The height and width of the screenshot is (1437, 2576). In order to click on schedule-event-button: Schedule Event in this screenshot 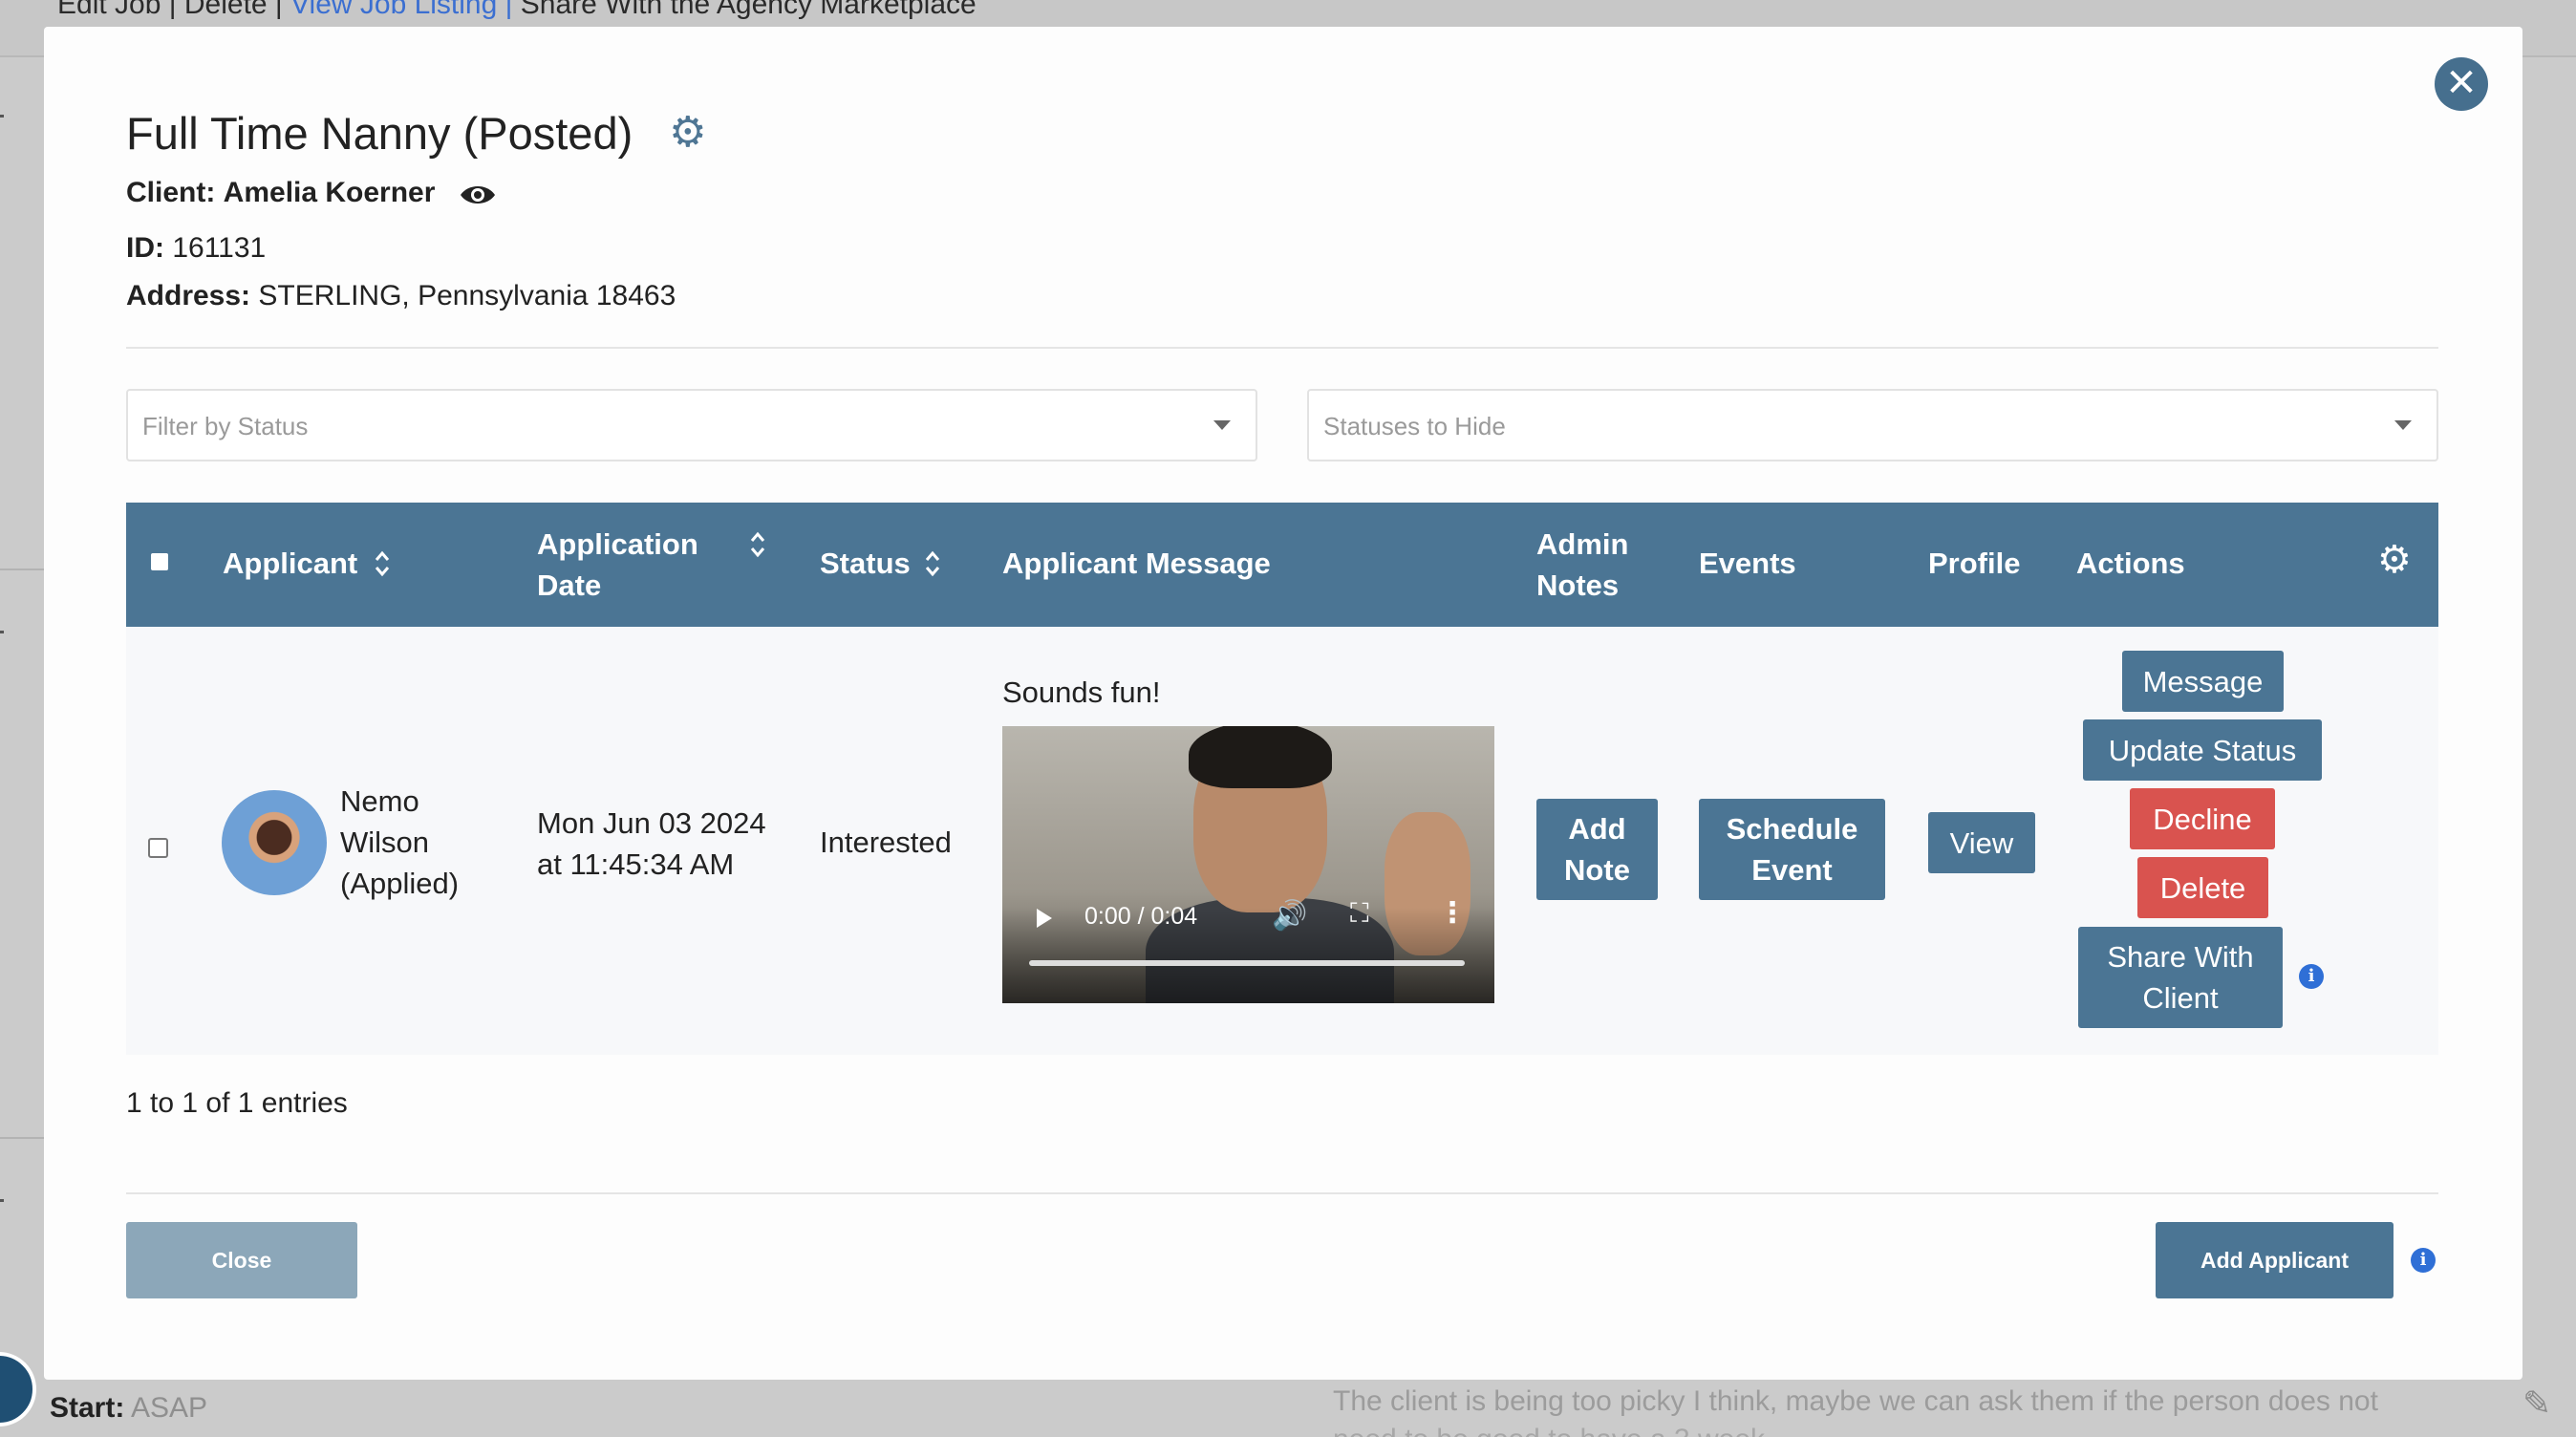, I will do `click(1792, 849)`.